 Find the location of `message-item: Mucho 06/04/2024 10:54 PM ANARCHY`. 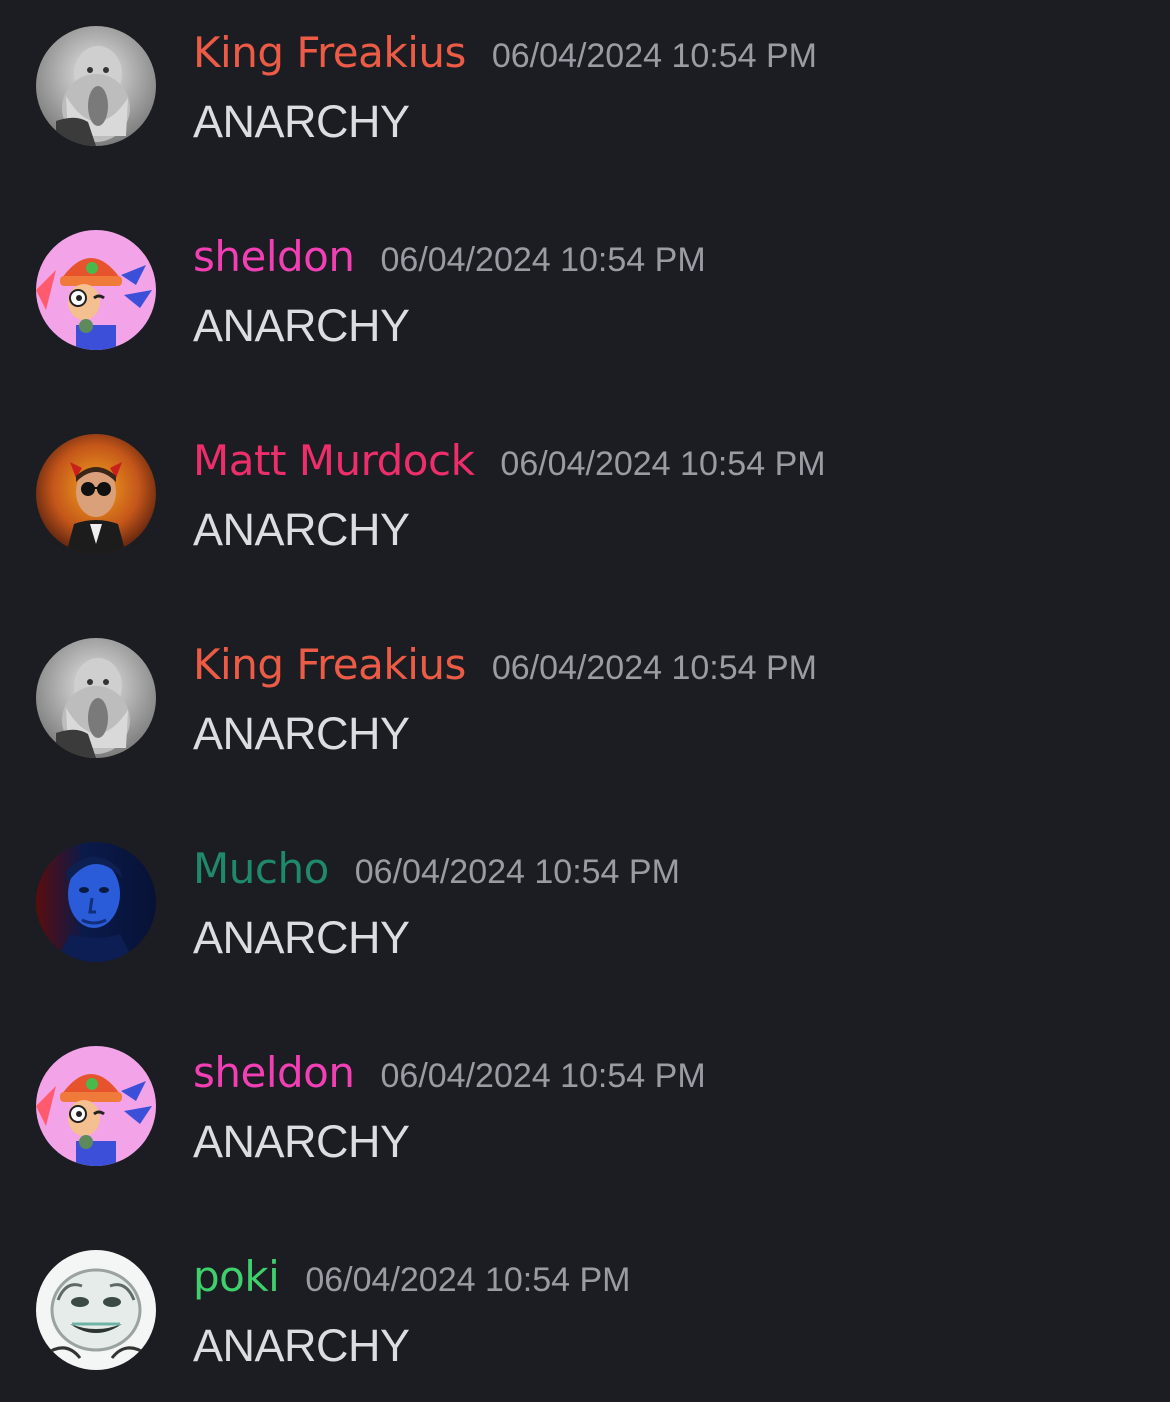

message-item: Mucho 06/04/2024 10:54 PM ANARCHY is located at coordinates (585, 918).